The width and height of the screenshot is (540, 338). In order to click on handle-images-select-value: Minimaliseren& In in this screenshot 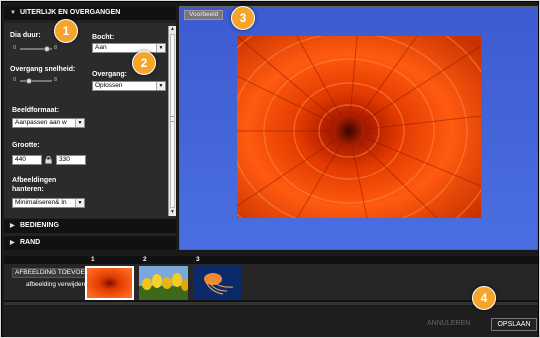, I will do `click(41, 202)`.